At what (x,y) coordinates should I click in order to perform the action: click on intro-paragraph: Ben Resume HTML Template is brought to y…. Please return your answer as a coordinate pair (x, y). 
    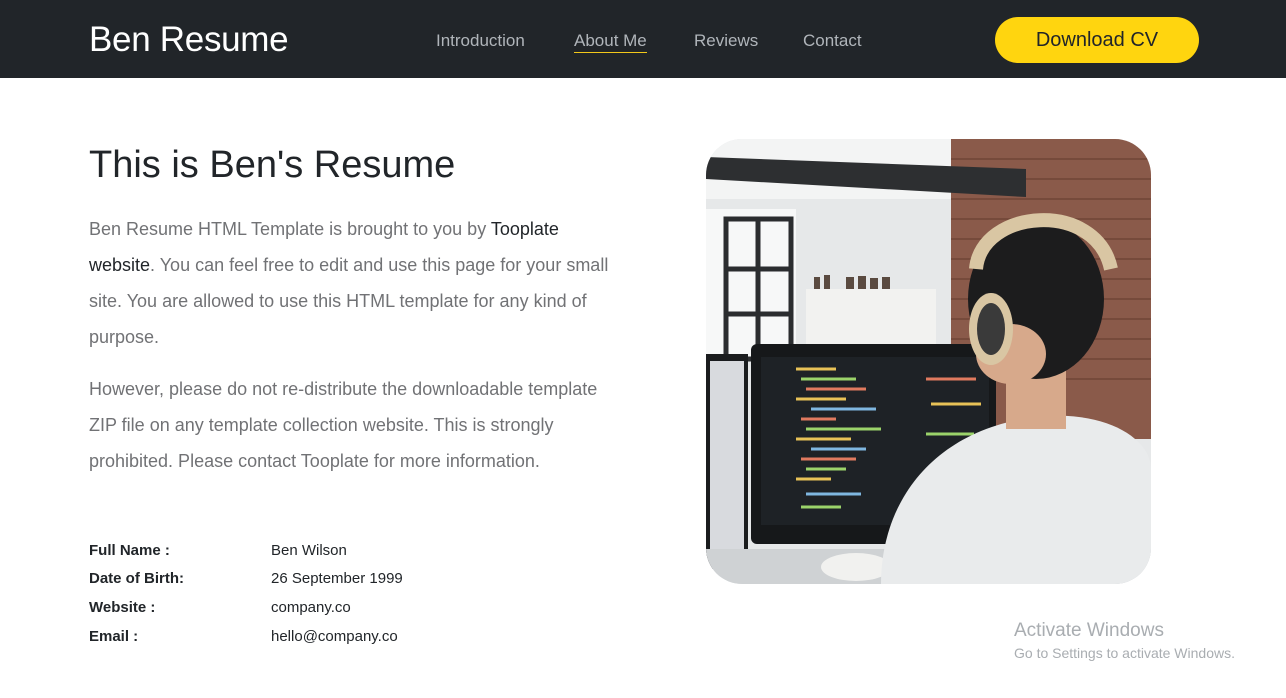
    Looking at the image, I should click on (351, 283).